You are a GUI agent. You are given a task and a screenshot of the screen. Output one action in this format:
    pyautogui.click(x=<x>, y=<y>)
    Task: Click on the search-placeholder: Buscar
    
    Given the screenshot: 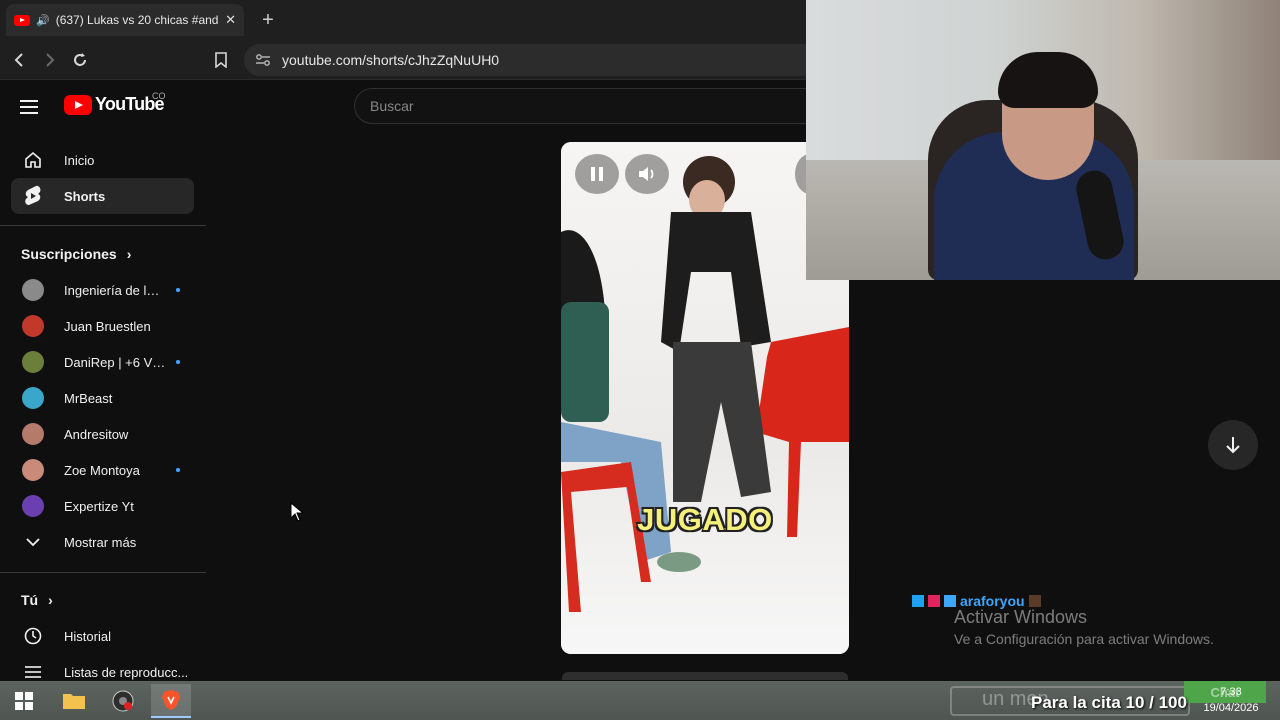 What is the action you would take?
    pyautogui.click(x=392, y=106)
    